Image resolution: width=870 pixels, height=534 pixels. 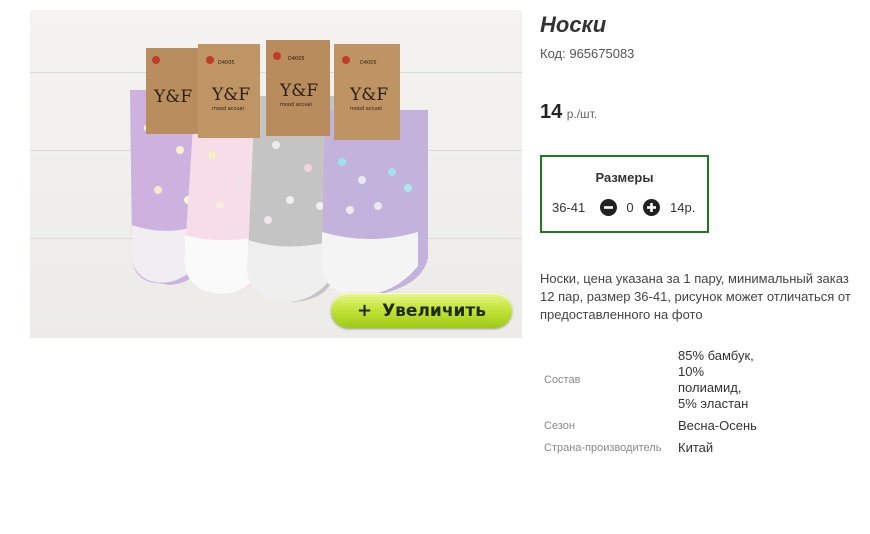 What do you see at coordinates (716, 379) in the screenshot?
I see `spec-value: 85% бамбук, 10% полиамид, 5% эластан` at bounding box center [716, 379].